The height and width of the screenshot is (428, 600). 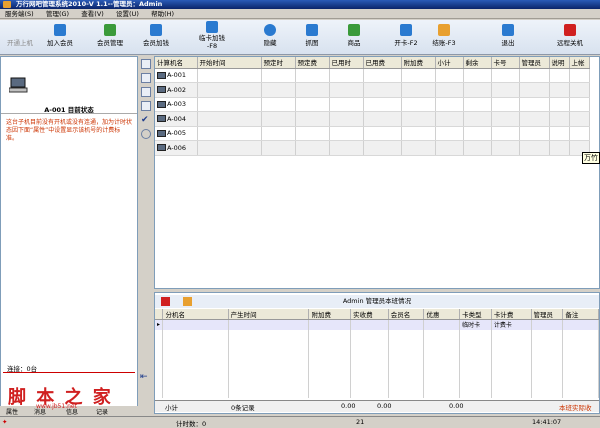 What do you see at coordinates (449, 63) in the screenshot?
I see `col-subtotal: 小计` at bounding box center [449, 63].